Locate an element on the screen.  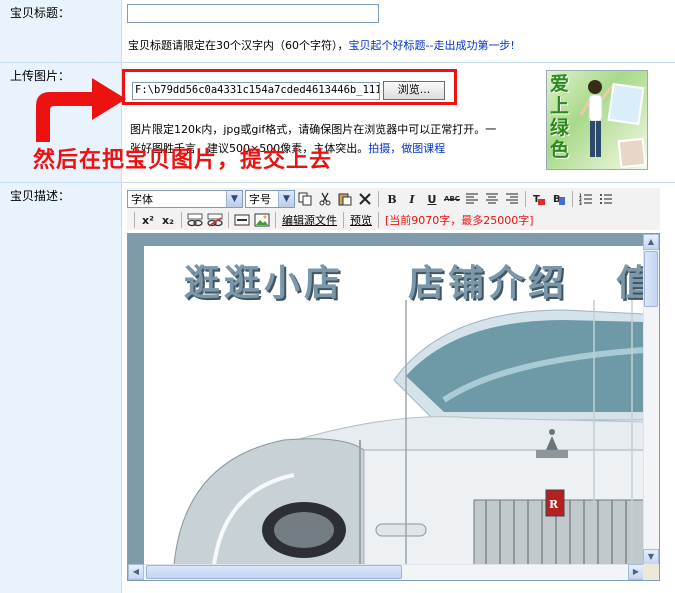
underline-button: U is located at coordinates (432, 199).